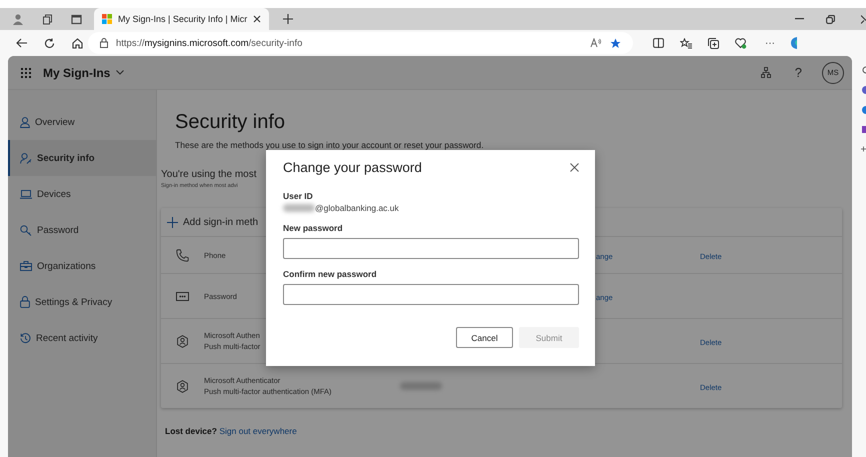  Describe the element at coordinates (799, 19) in the screenshot. I see `minimize-icon` at that location.